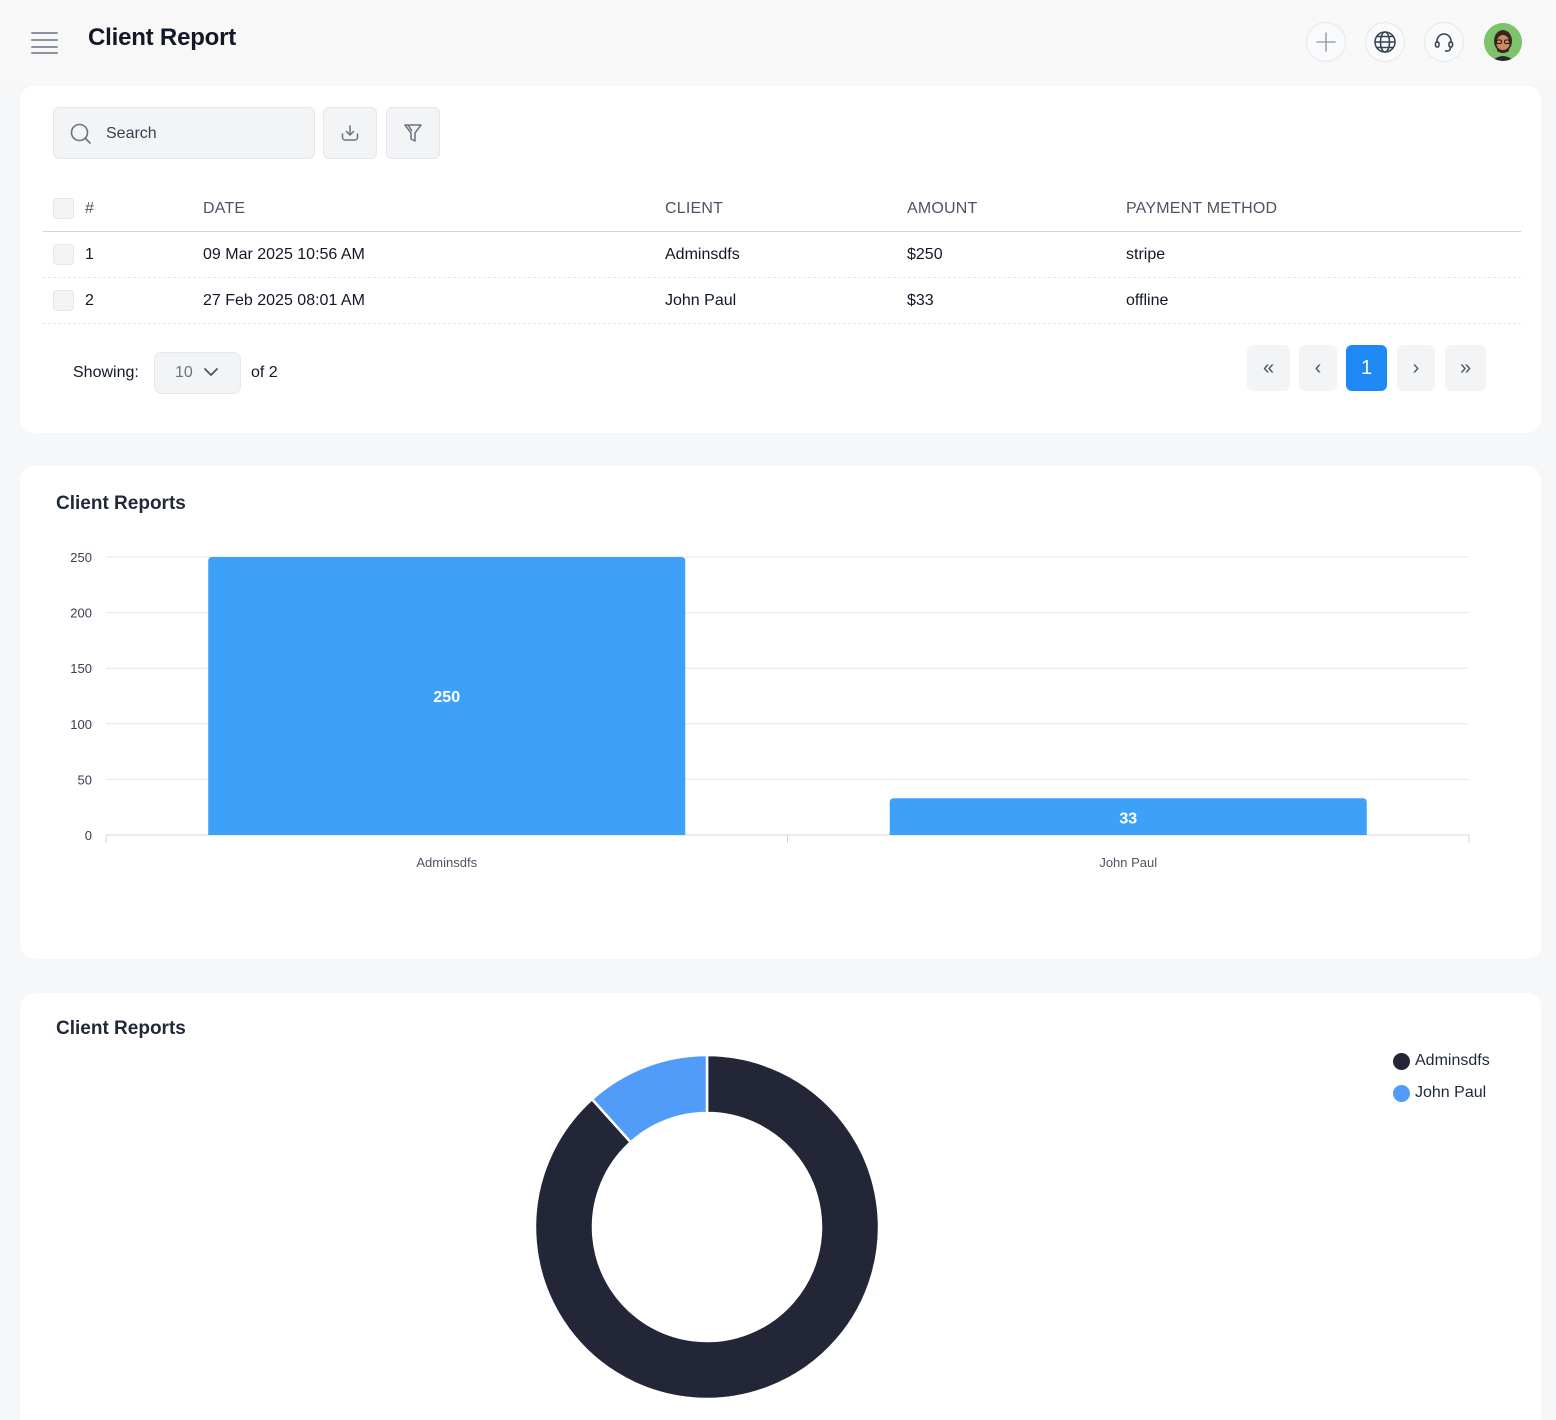  I want to click on add-button, so click(1326, 42).